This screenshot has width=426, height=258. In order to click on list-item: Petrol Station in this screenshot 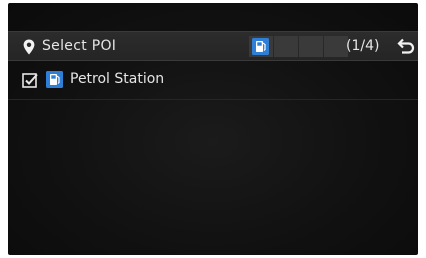, I will do `click(213, 81)`.